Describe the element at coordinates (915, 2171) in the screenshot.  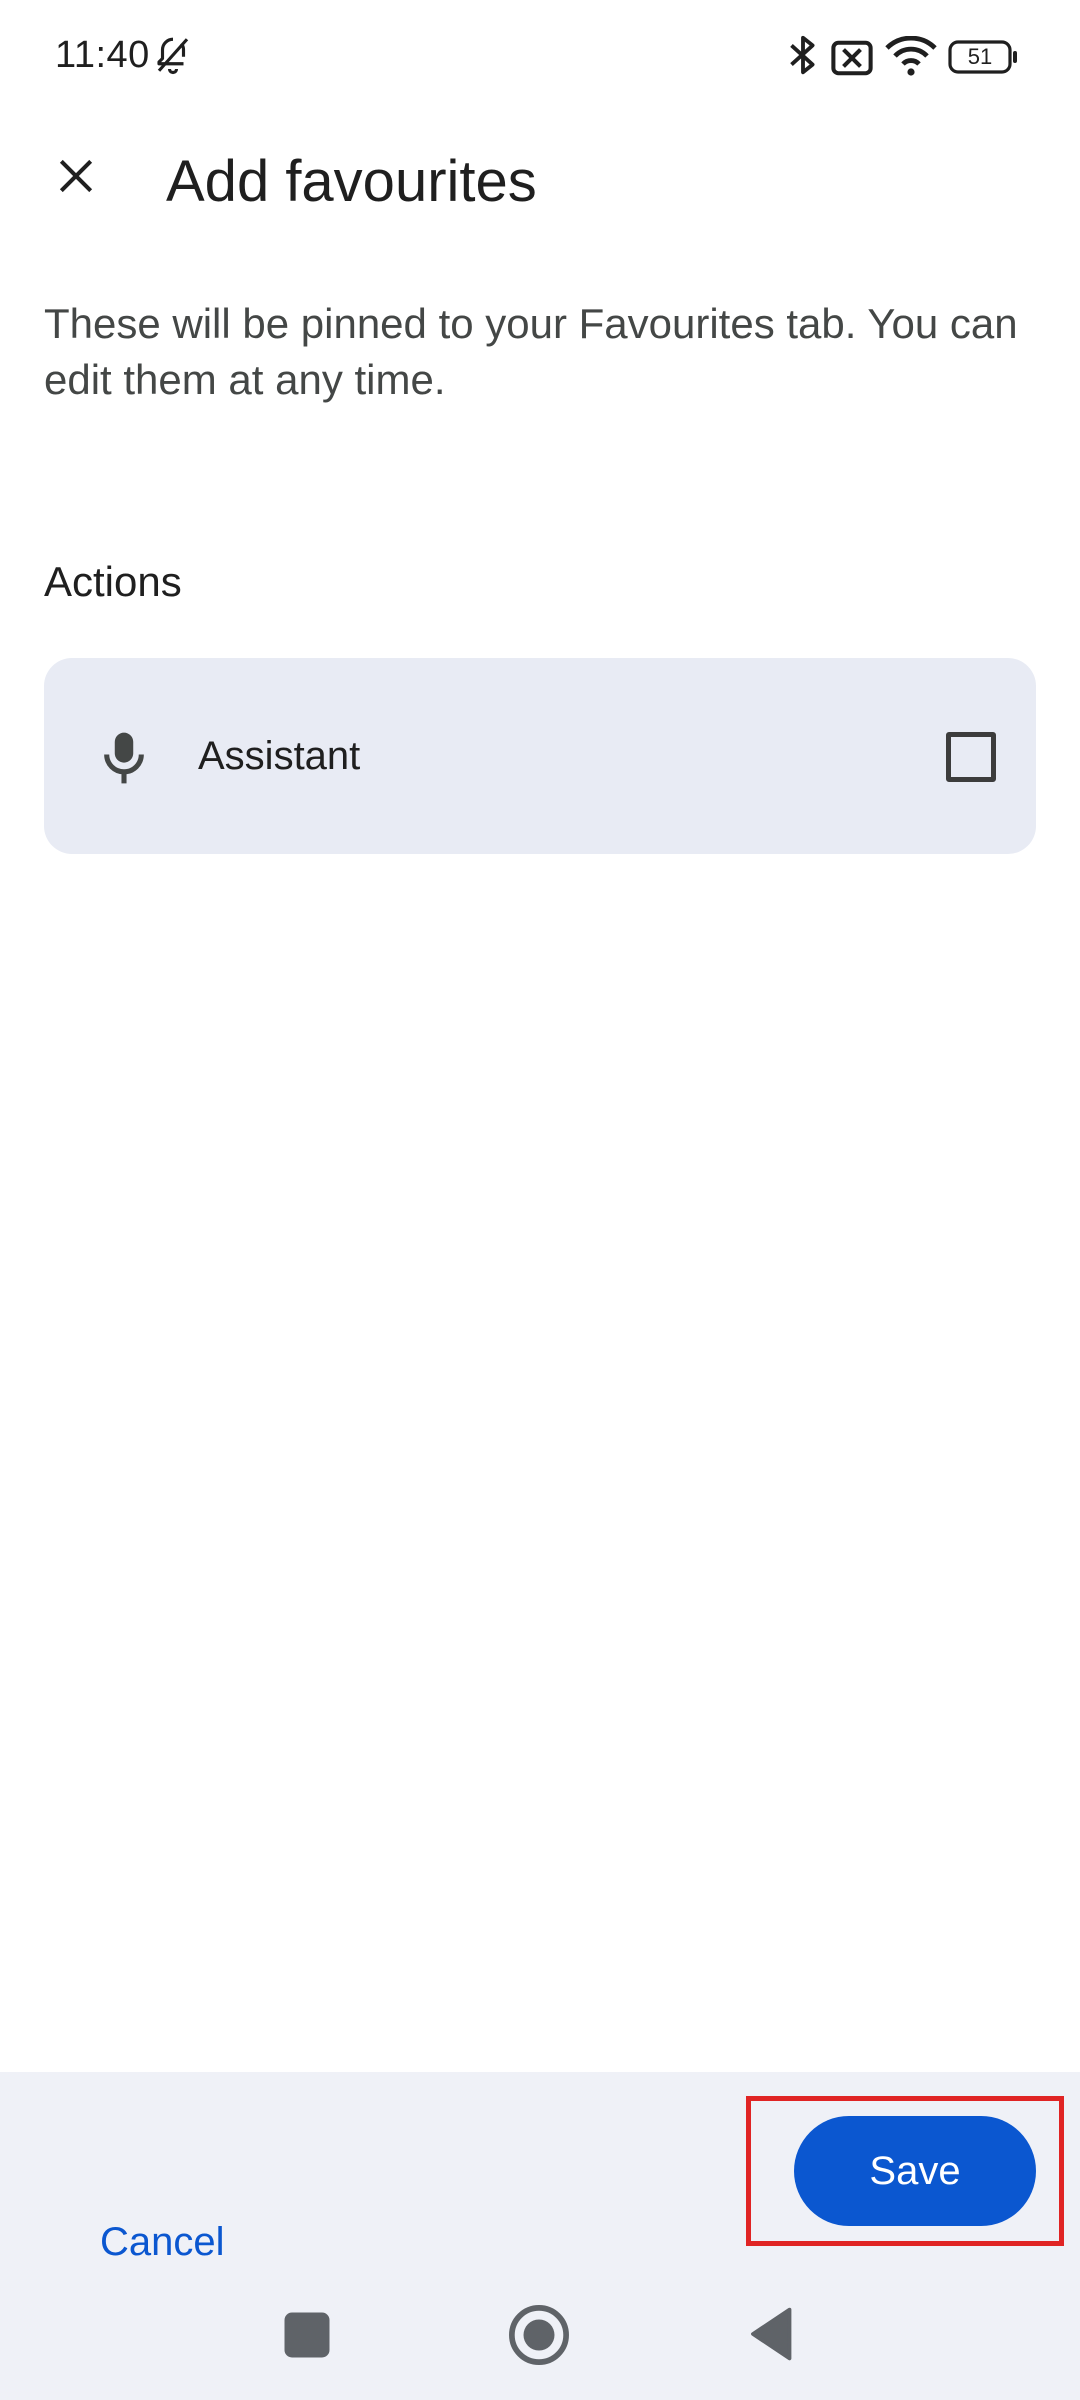
I see `save-button: Save` at that location.